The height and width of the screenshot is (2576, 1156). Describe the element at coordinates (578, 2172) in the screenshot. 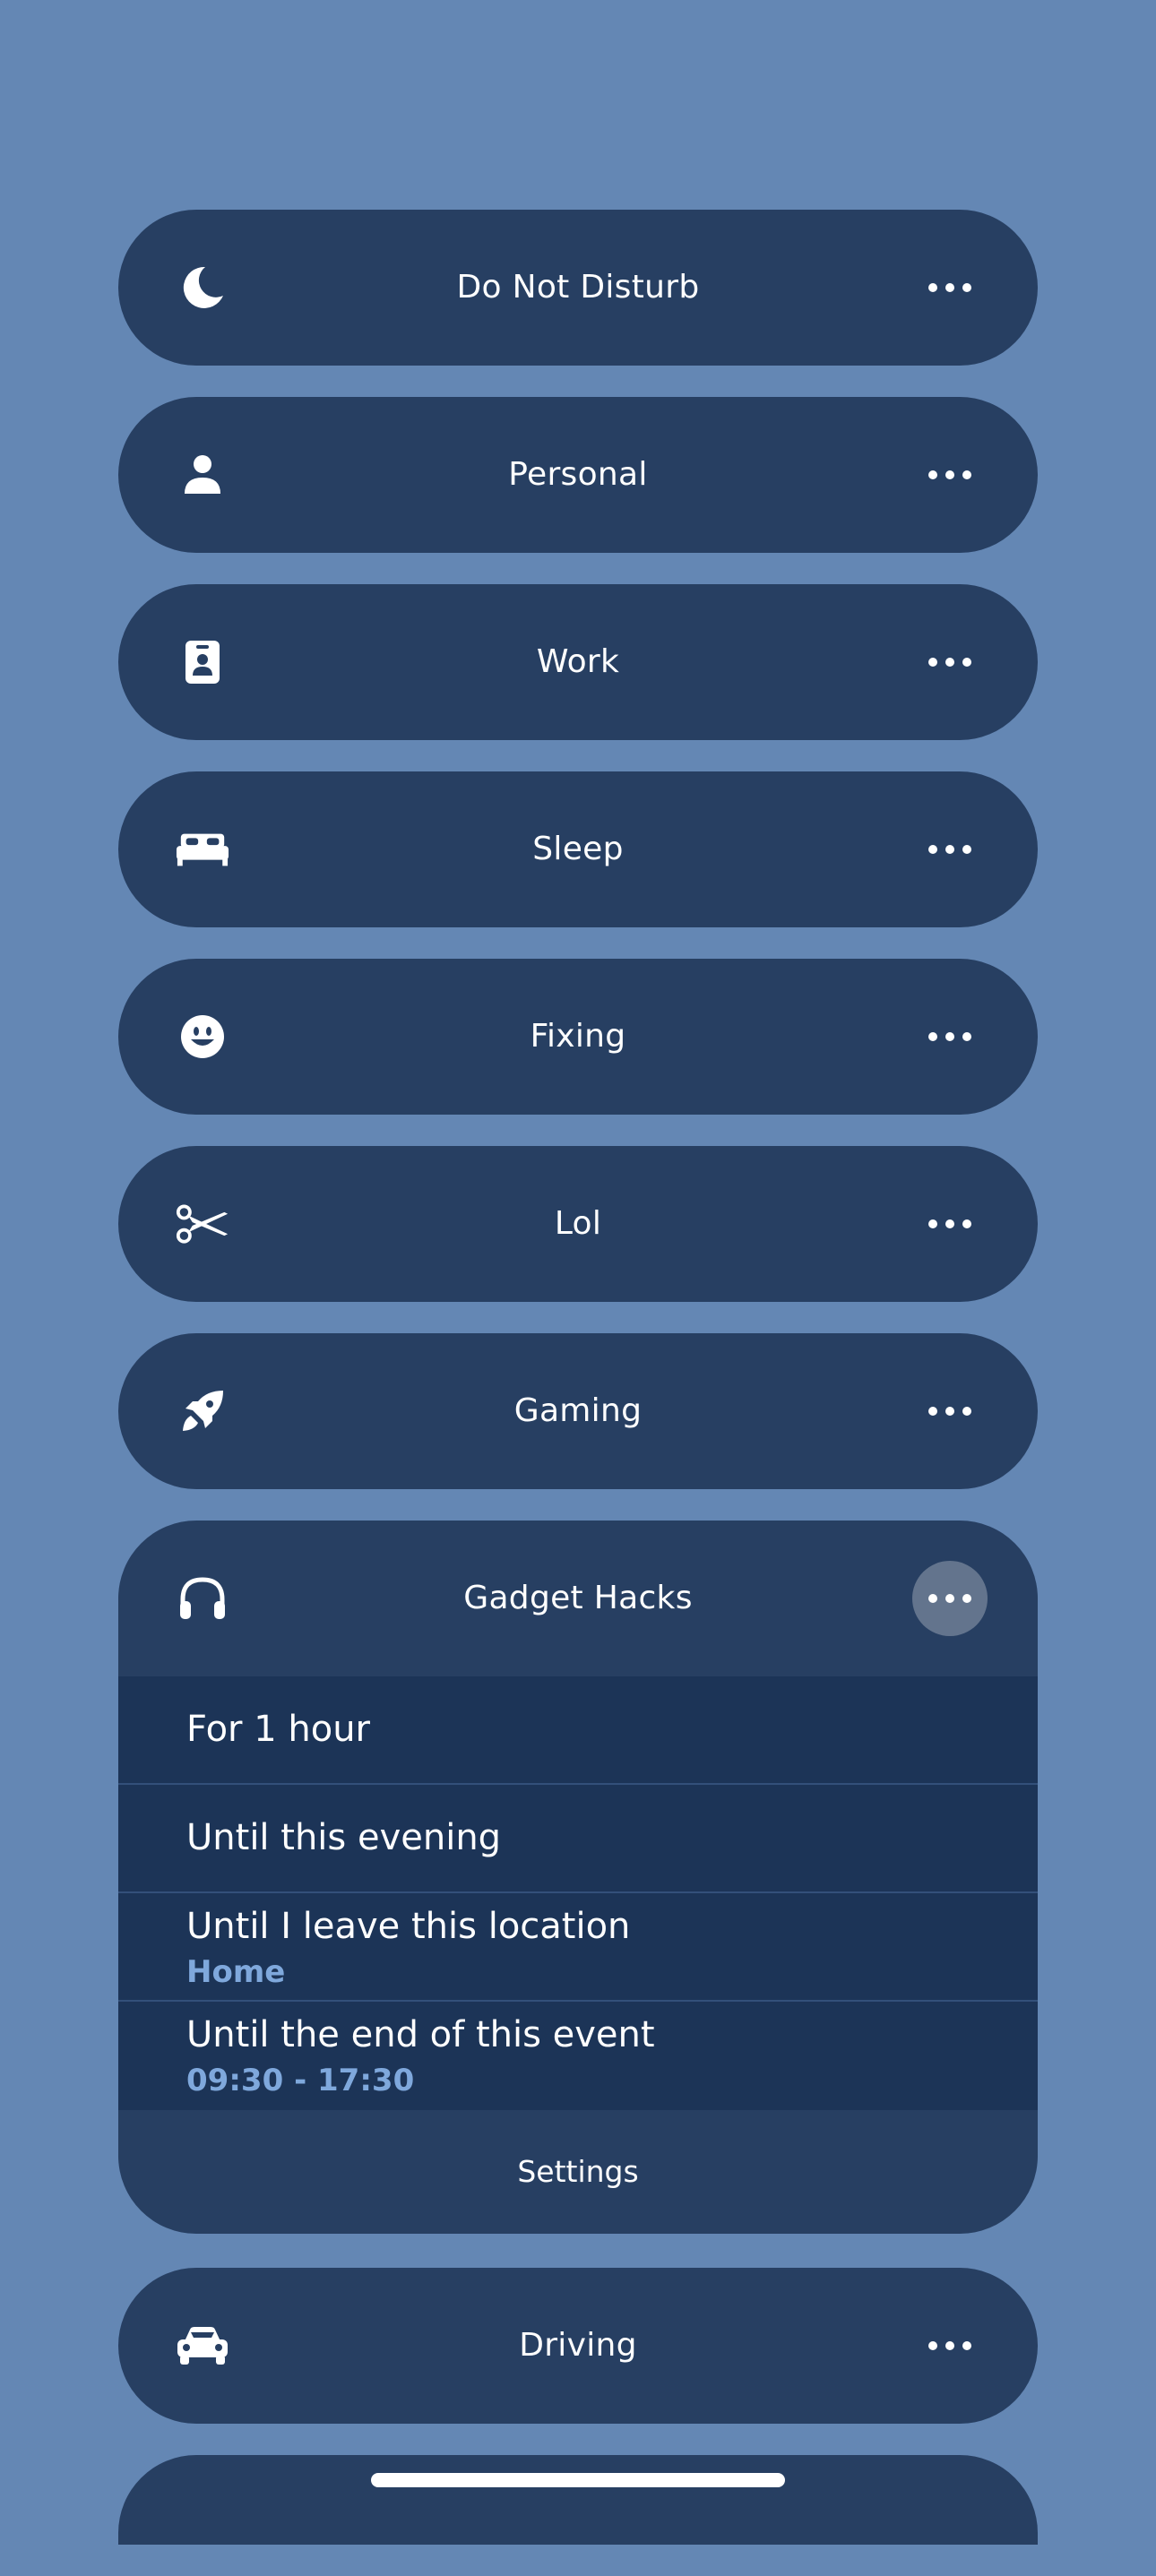

I see `settings-button: Settings` at that location.